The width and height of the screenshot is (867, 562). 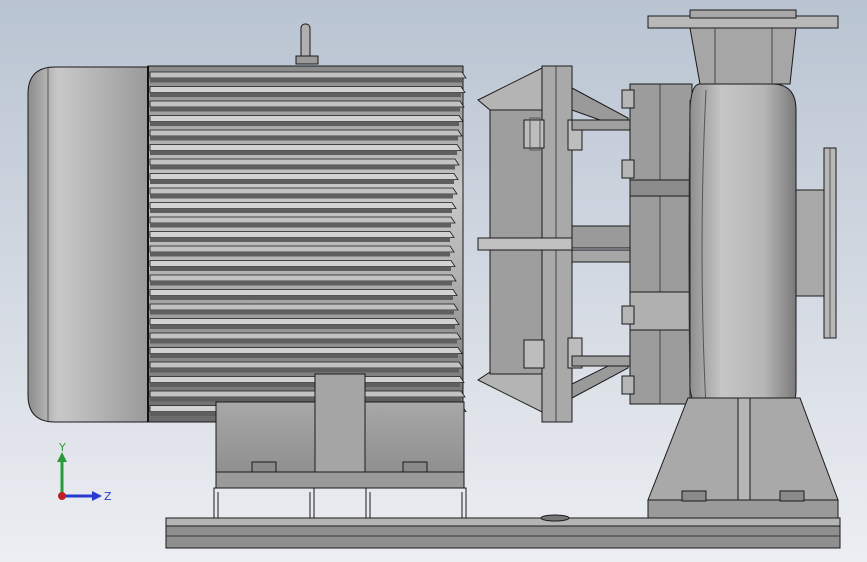 I want to click on y-axis-label: Y, so click(x=62, y=447).